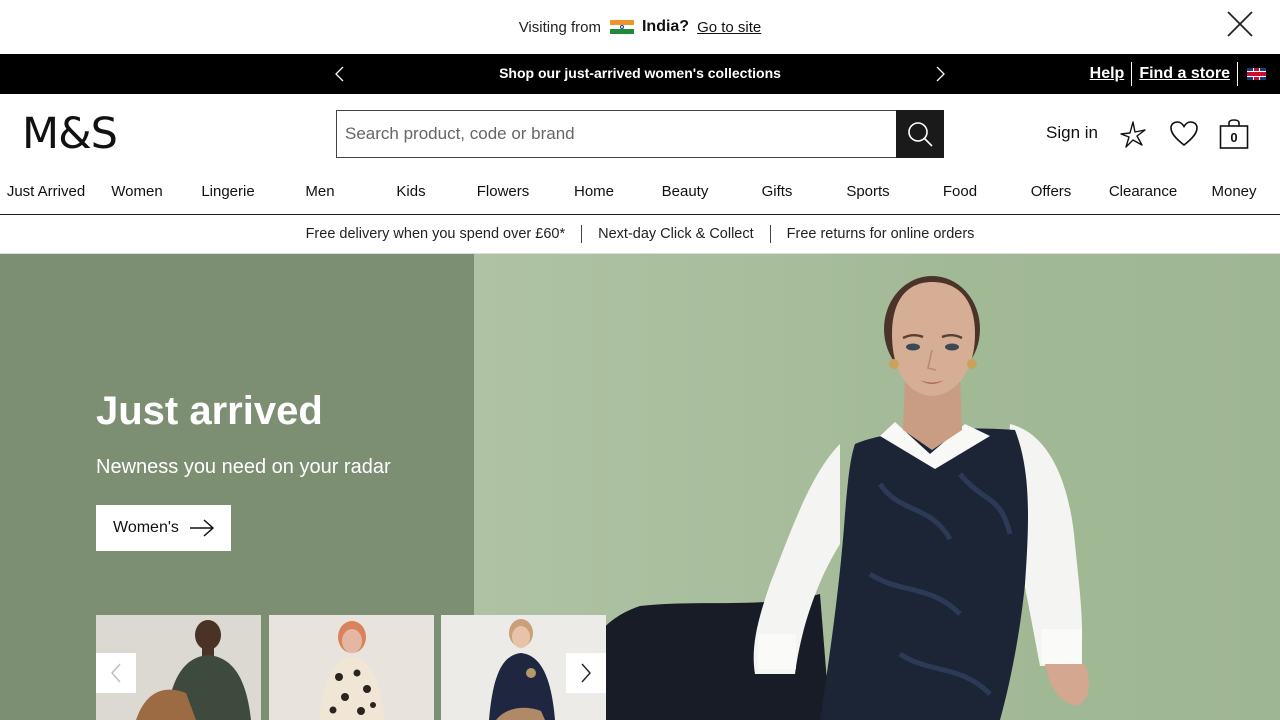 The width and height of the screenshot is (1280, 720). I want to click on nav-item-kids: Kids, so click(410, 191).